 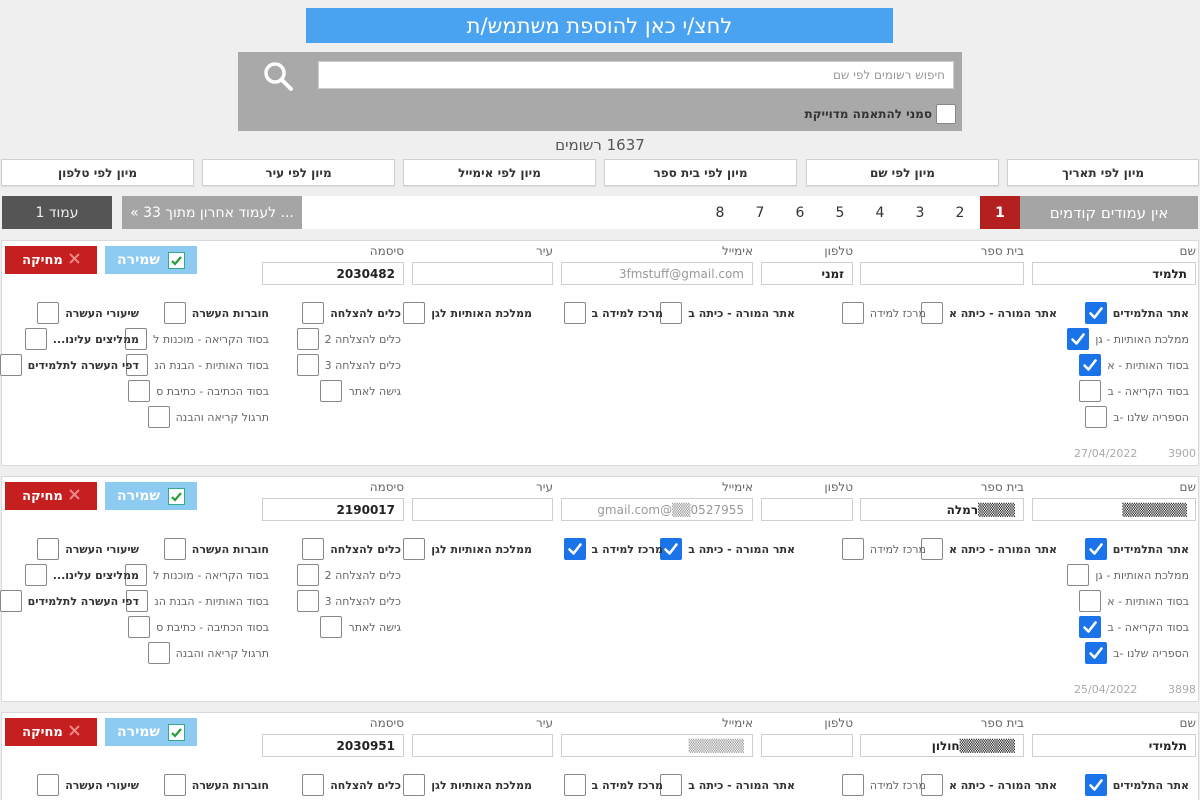 What do you see at coordinates (360, 627) in the screenshot?
I see `permission-item: גישה לאתר` at bounding box center [360, 627].